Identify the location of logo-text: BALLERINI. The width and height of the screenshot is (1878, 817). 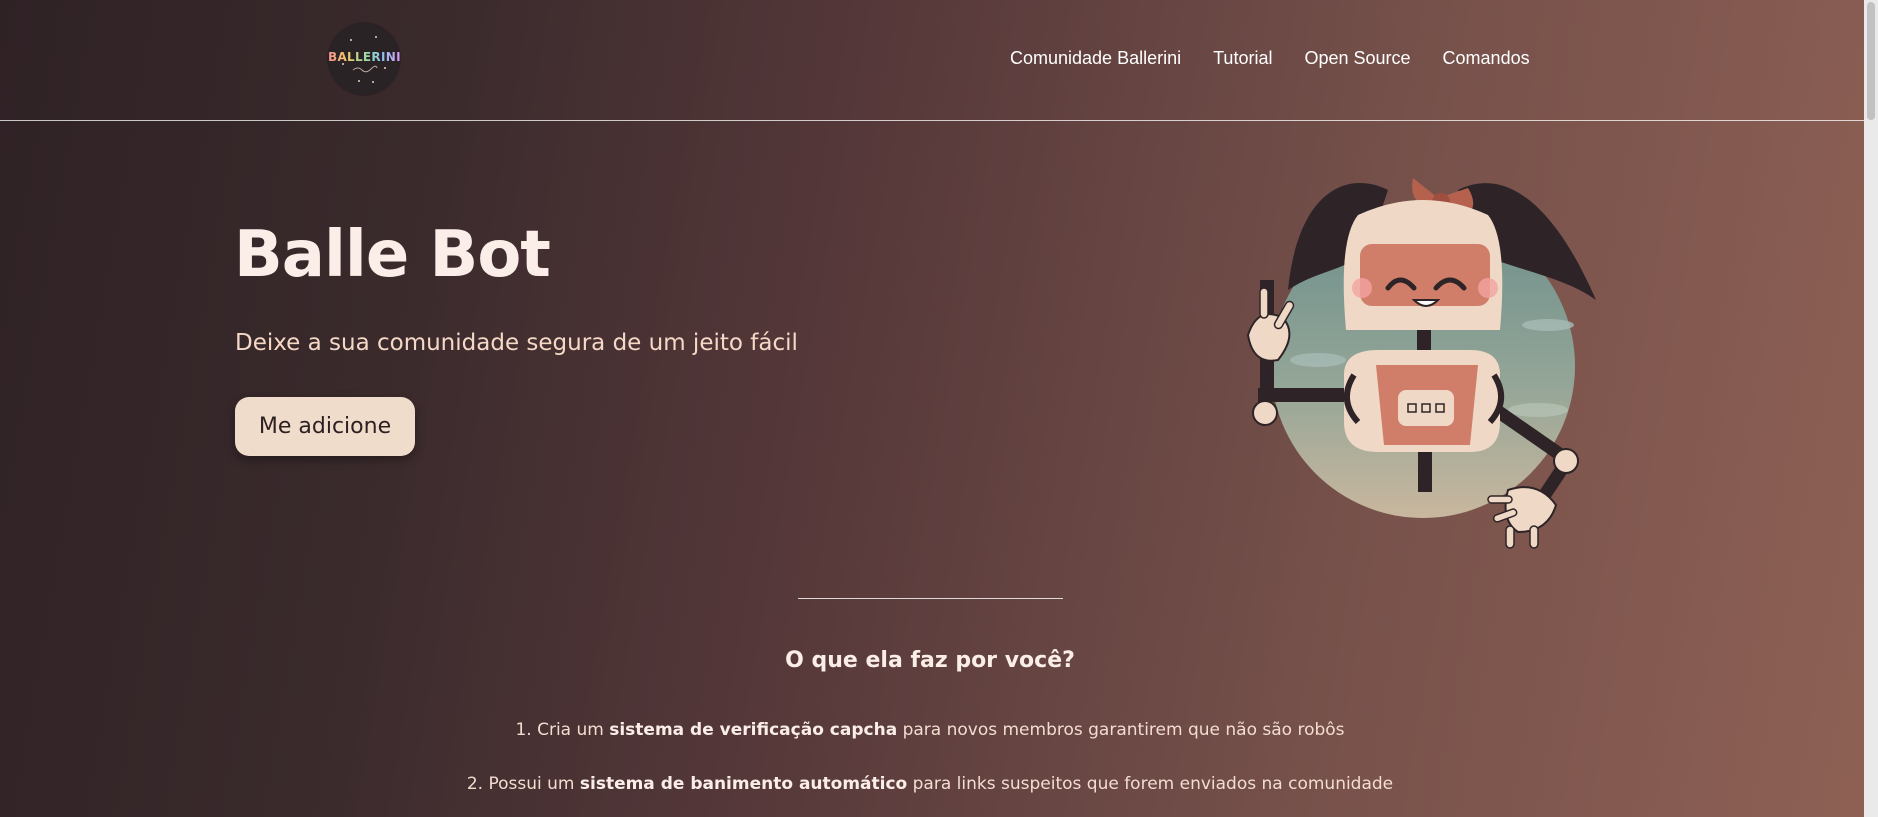
(364, 57).